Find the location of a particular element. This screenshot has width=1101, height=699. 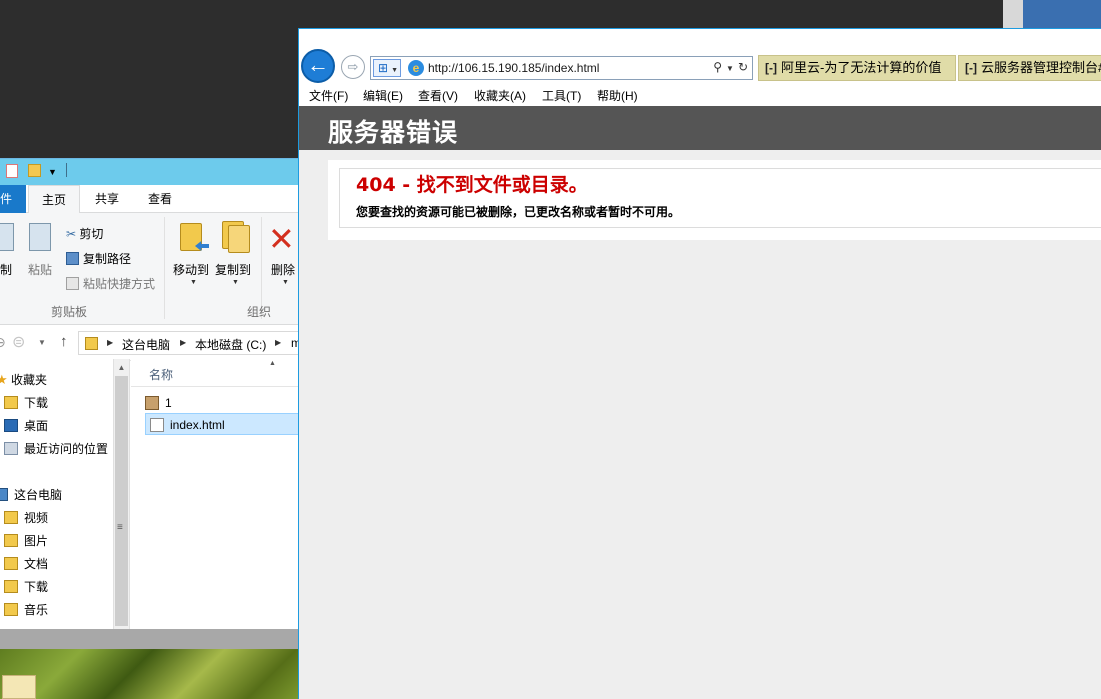

explorer-address-bar: ▶ 这台电脑 ▶ 本地磁盘 (C:) ▶ m is located at coordinates (189, 343).